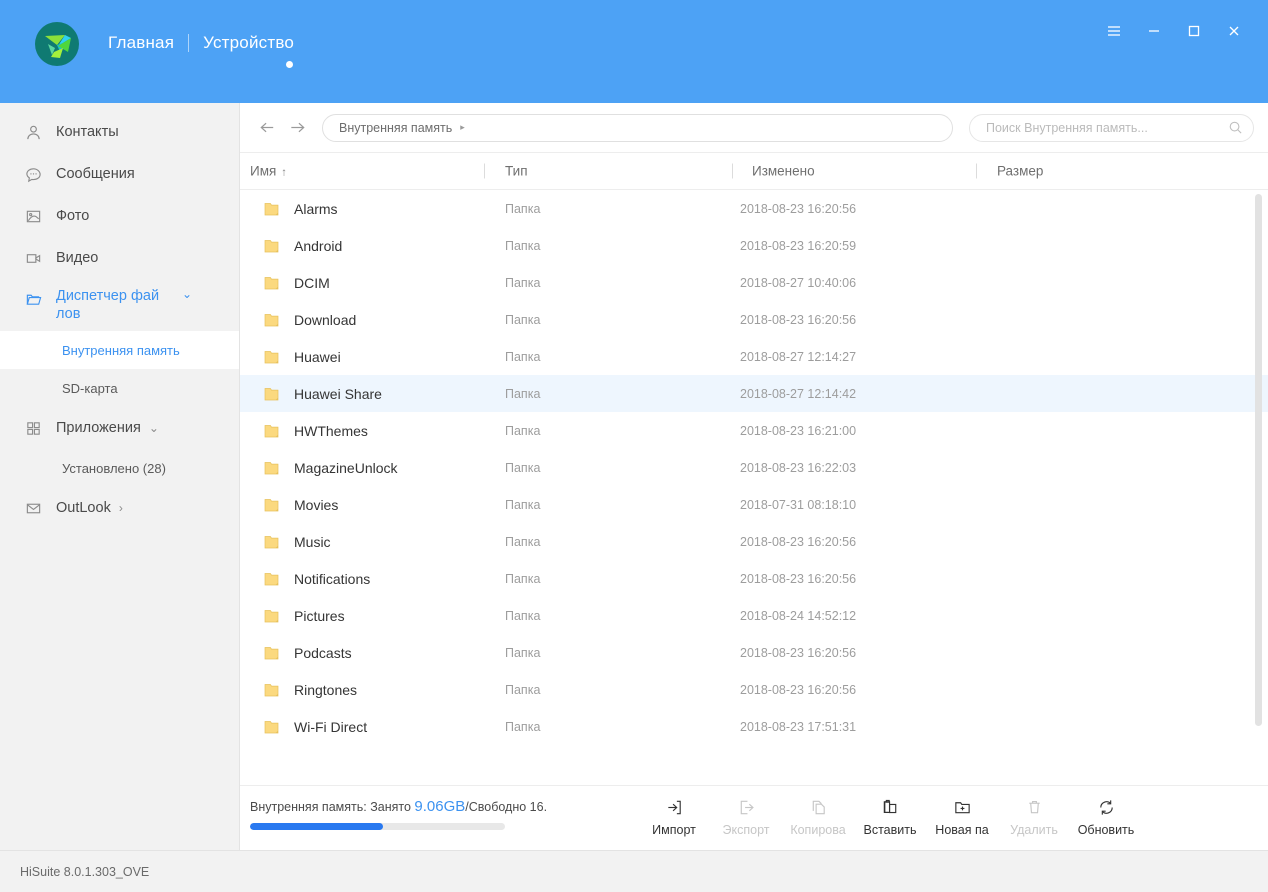 The width and height of the screenshot is (1268, 892). I want to click on file-name-cell: Music, so click(297, 542).